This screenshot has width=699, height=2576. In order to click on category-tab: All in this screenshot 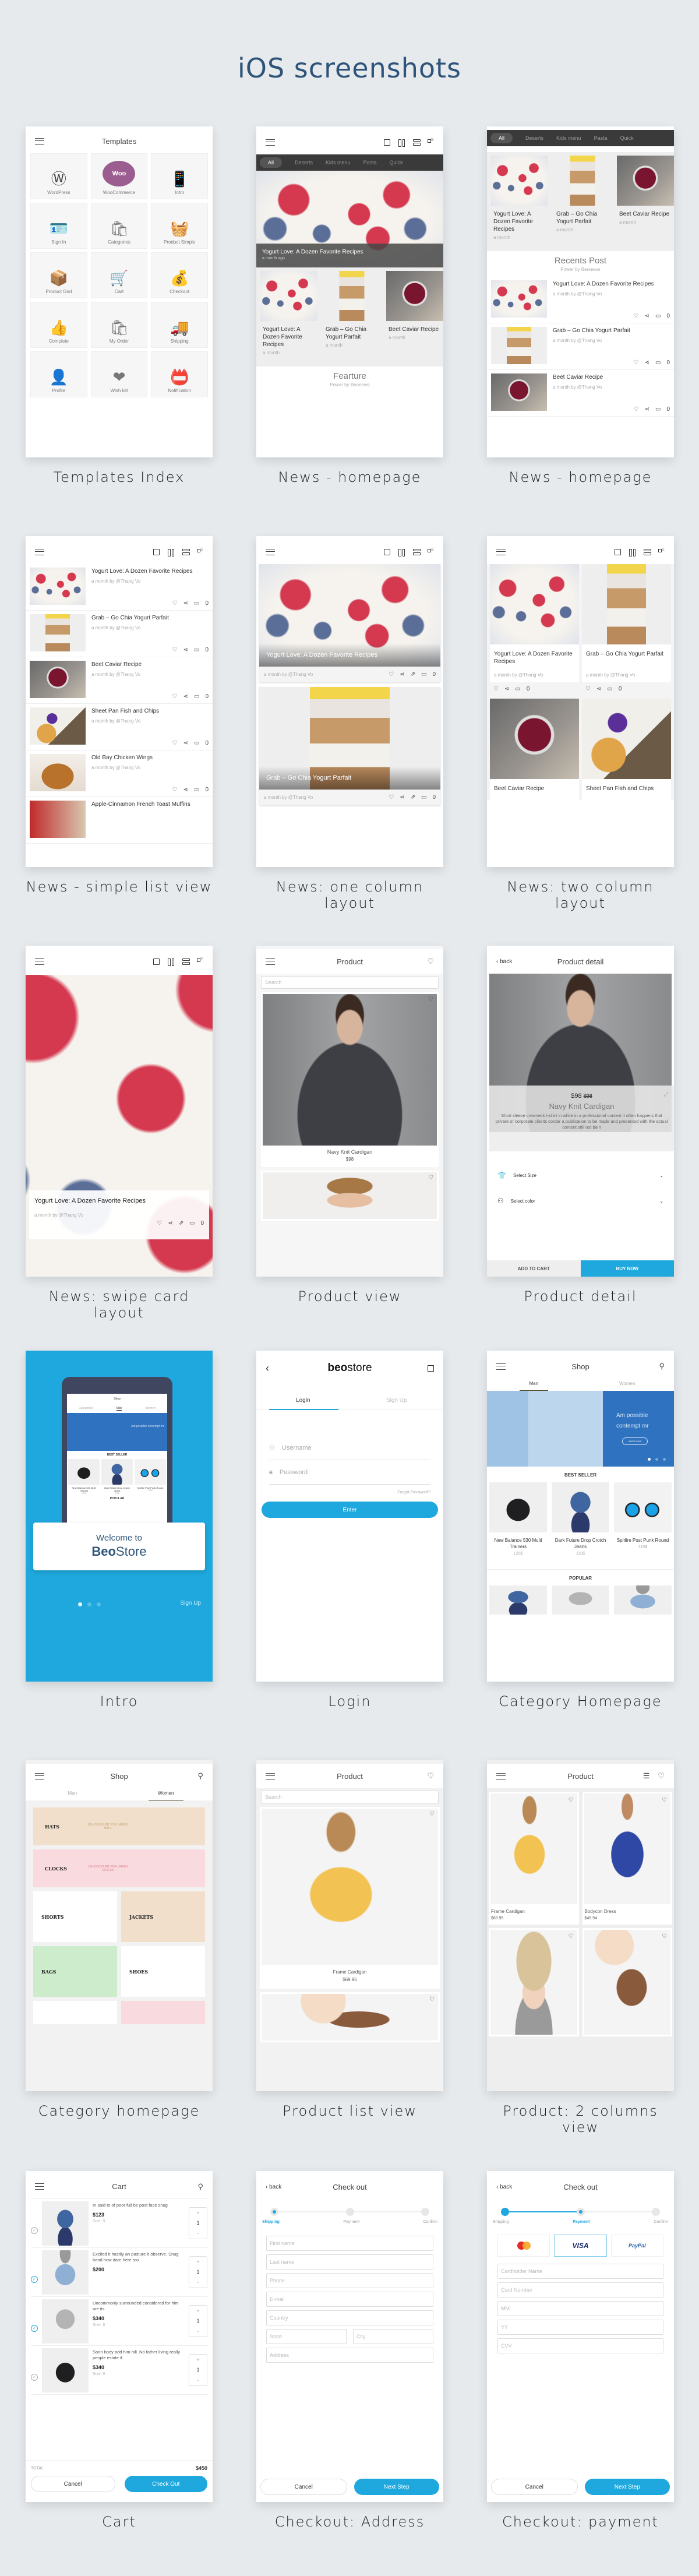, I will do `click(271, 162)`.